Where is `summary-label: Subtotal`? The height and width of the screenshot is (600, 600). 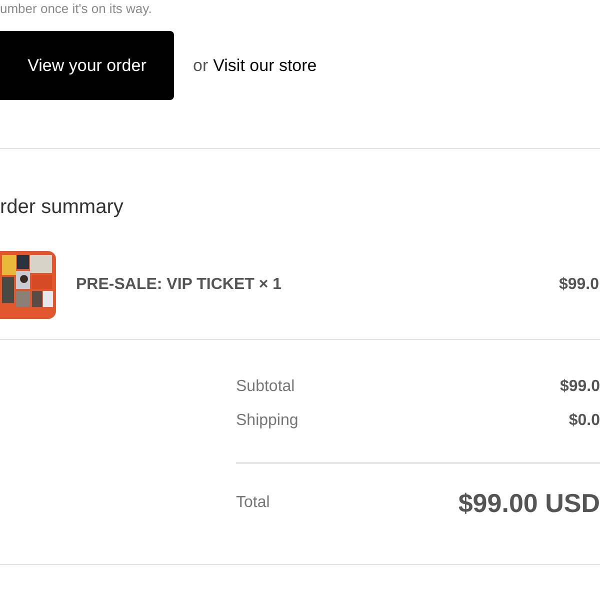 summary-label: Subtotal is located at coordinates (265, 387).